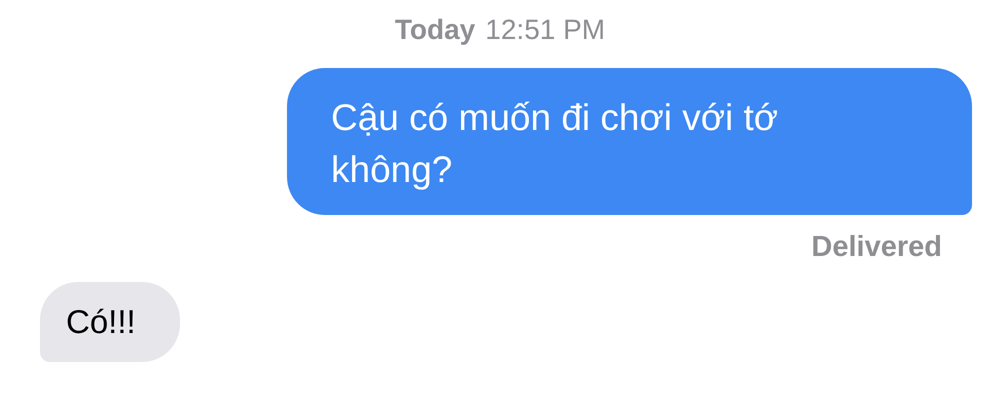 This screenshot has height=406, width=1000. Describe the element at coordinates (110, 322) in the screenshot. I see `message-bubble: Có!!!` at that location.